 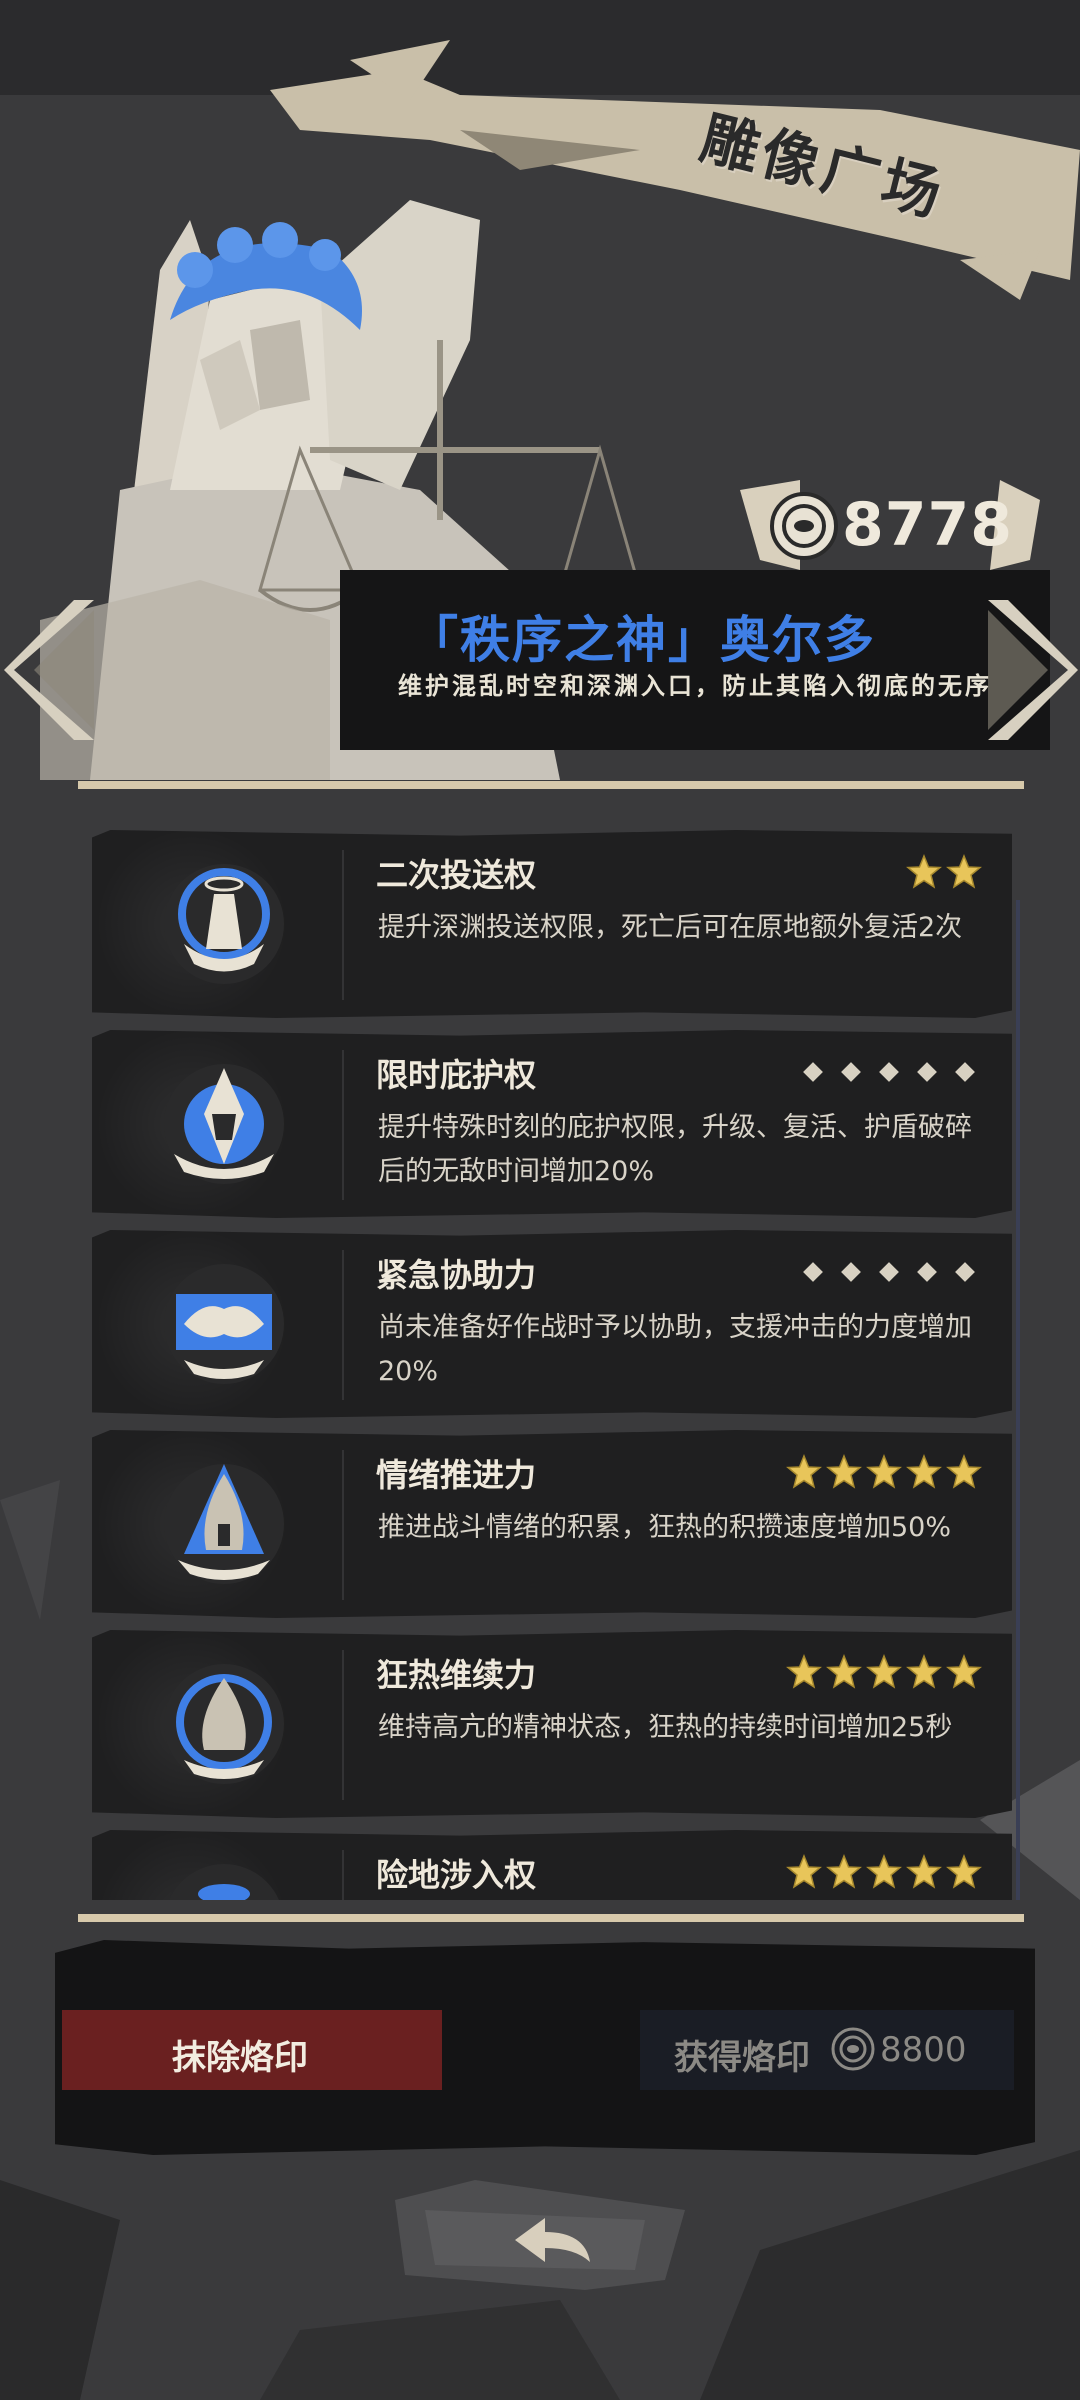 I want to click on ability-row: 二次投送权提升深渊投送权限，死亡后可在原地额外复活2次, so click(x=552, y=924).